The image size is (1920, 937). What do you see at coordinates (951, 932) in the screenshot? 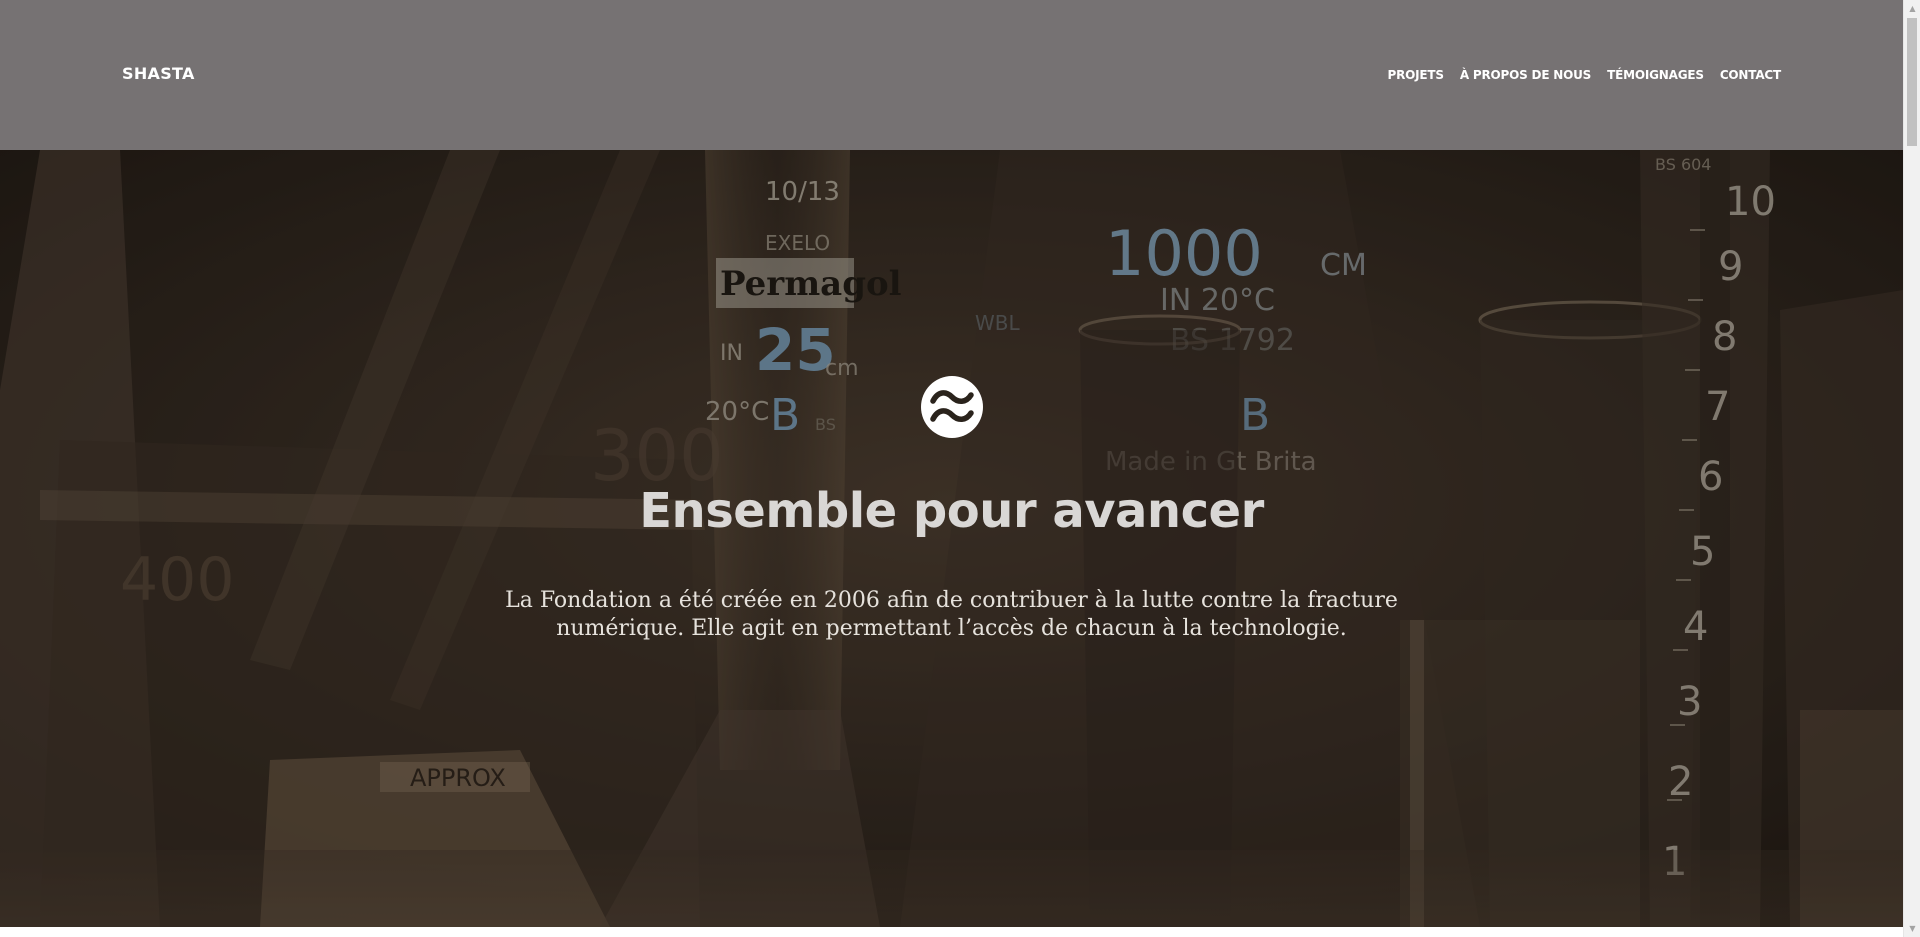
I see `page-bottom-strip` at bounding box center [951, 932].